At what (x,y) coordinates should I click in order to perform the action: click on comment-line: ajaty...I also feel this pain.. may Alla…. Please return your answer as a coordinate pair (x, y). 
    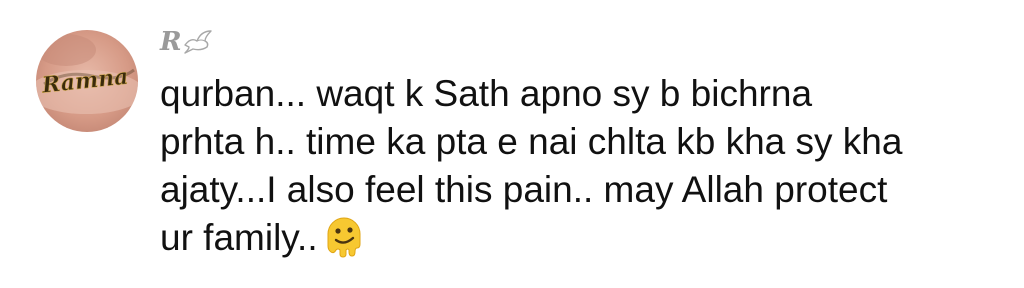
    Looking at the image, I should click on (524, 189).